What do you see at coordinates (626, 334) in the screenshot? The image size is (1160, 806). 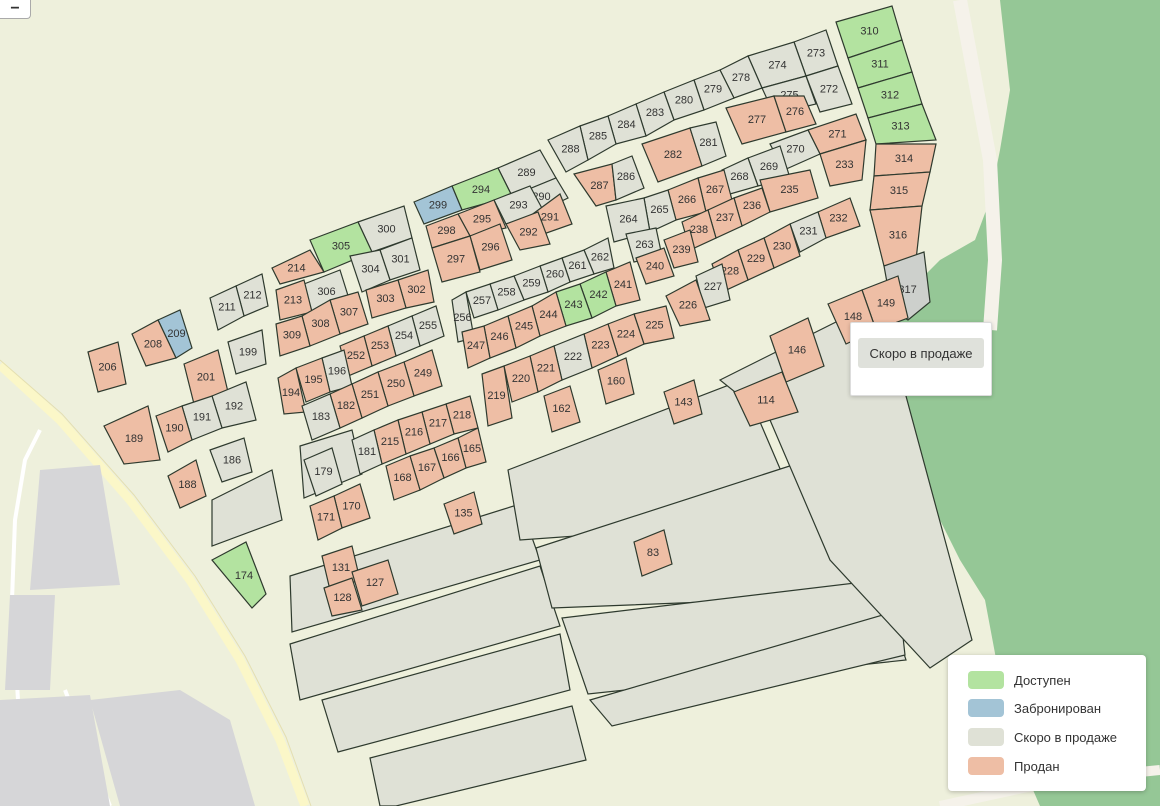 I see `plot-number: 224` at bounding box center [626, 334].